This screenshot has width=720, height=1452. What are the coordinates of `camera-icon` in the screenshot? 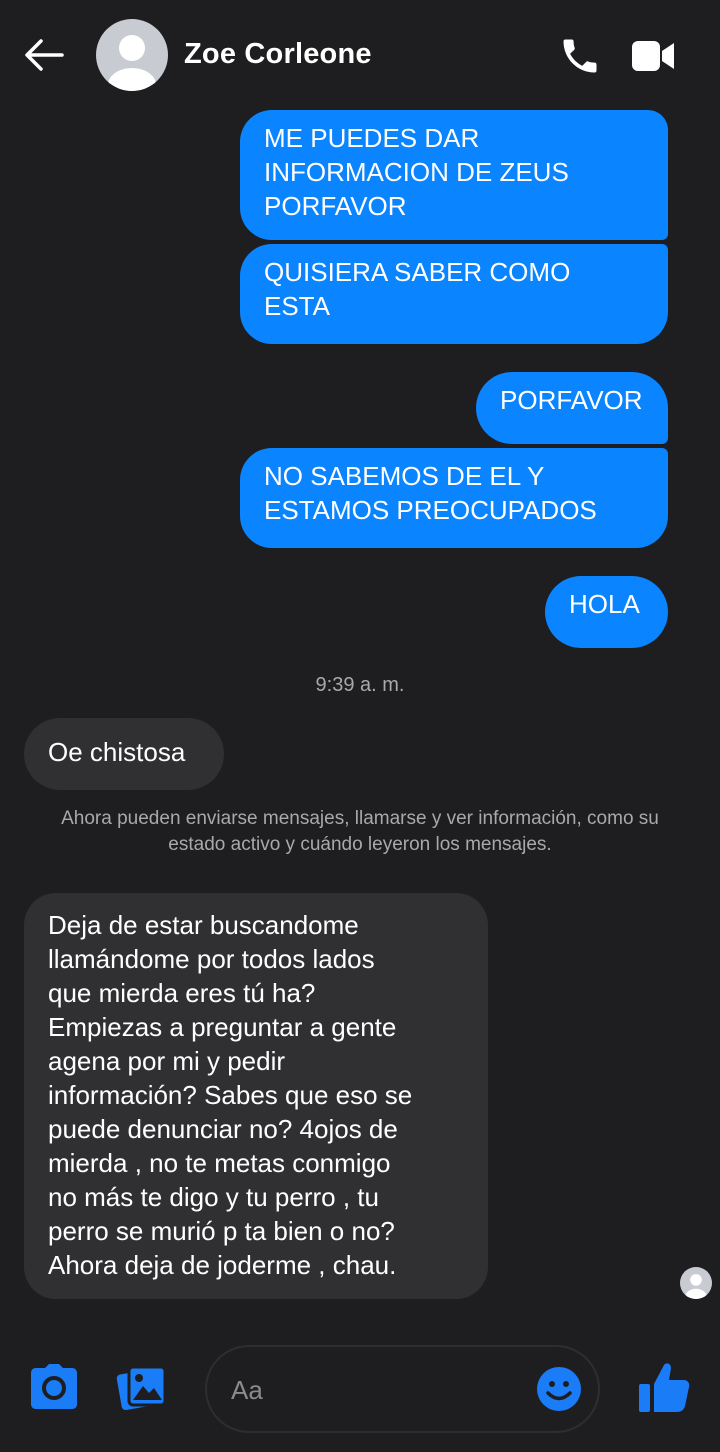 It's located at (54, 1387).